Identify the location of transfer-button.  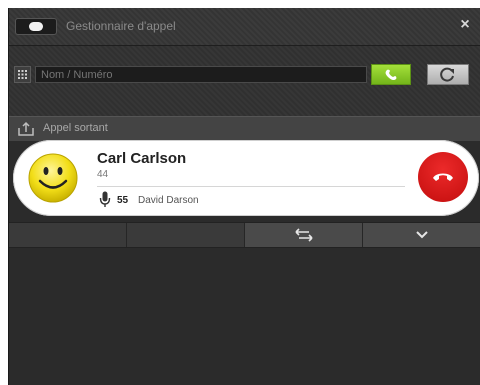
(304, 235).